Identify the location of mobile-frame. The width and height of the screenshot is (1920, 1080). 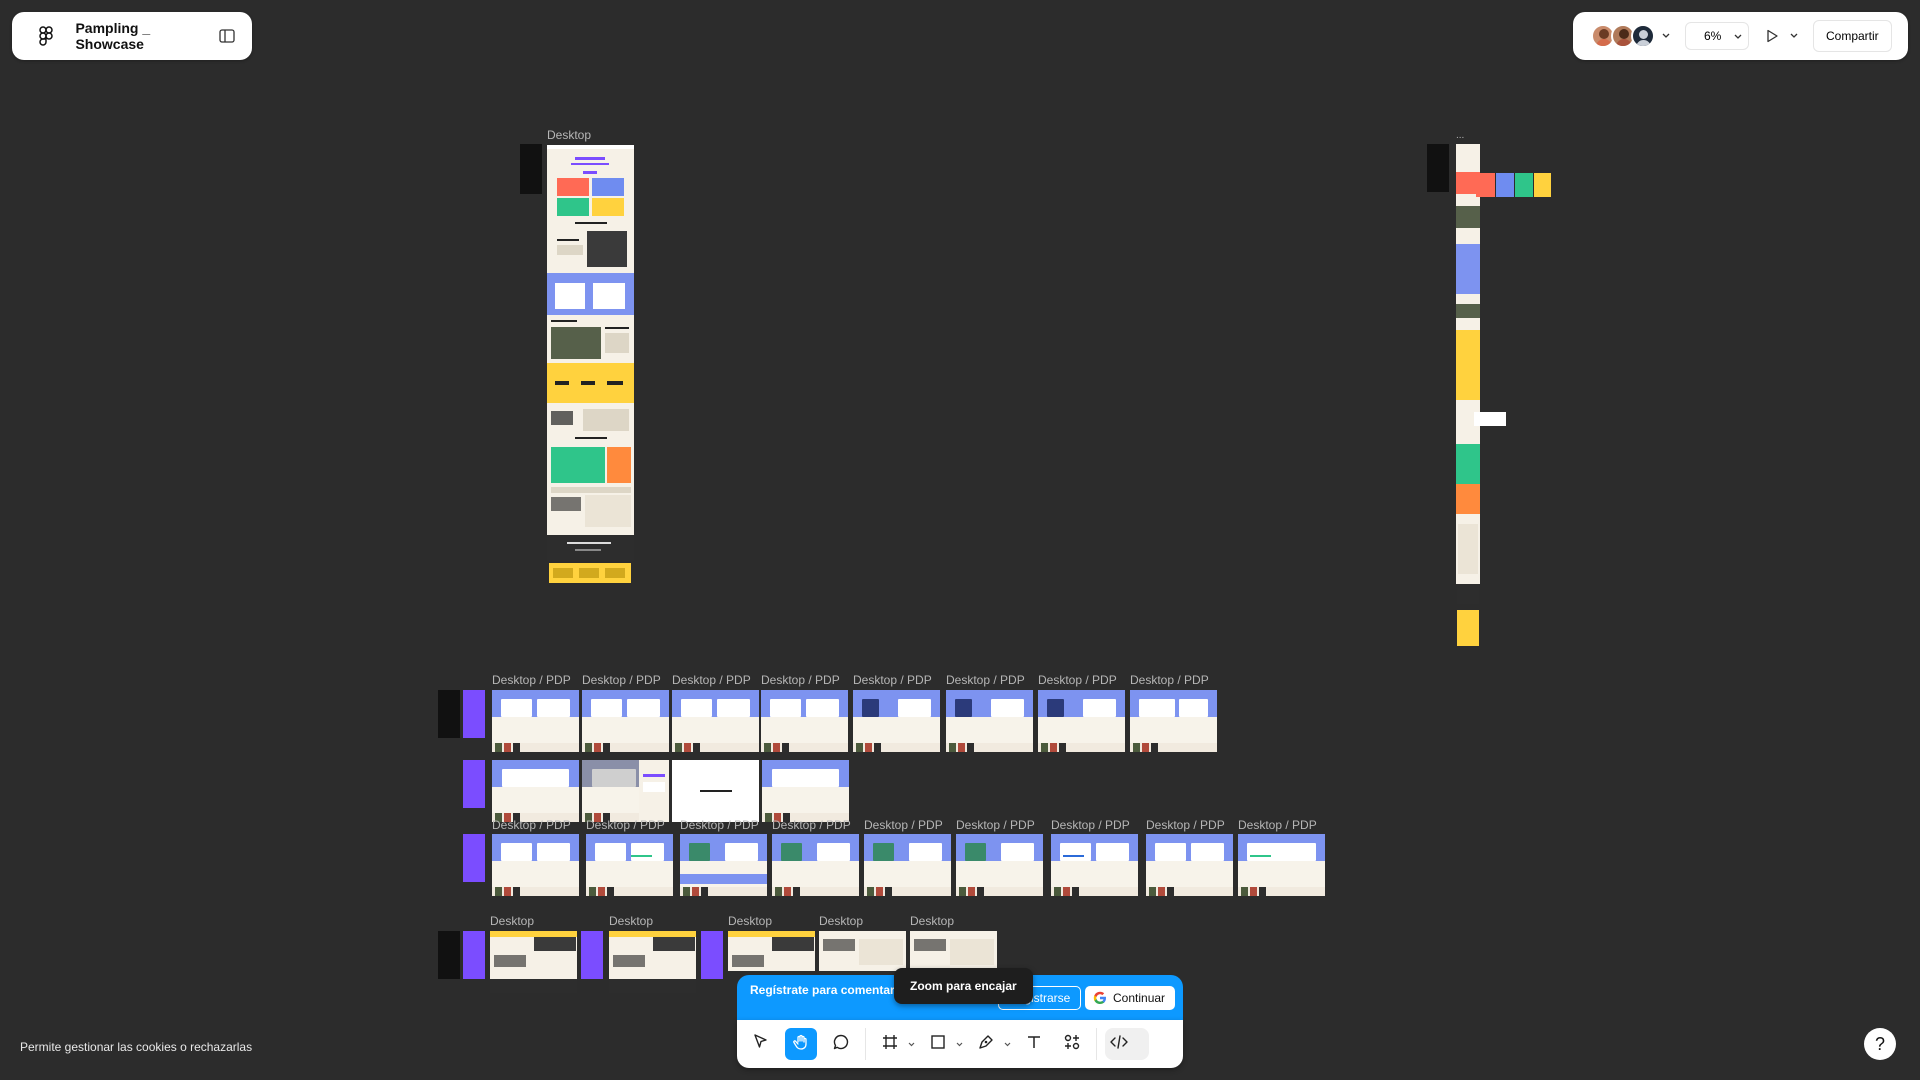
(1468, 364).